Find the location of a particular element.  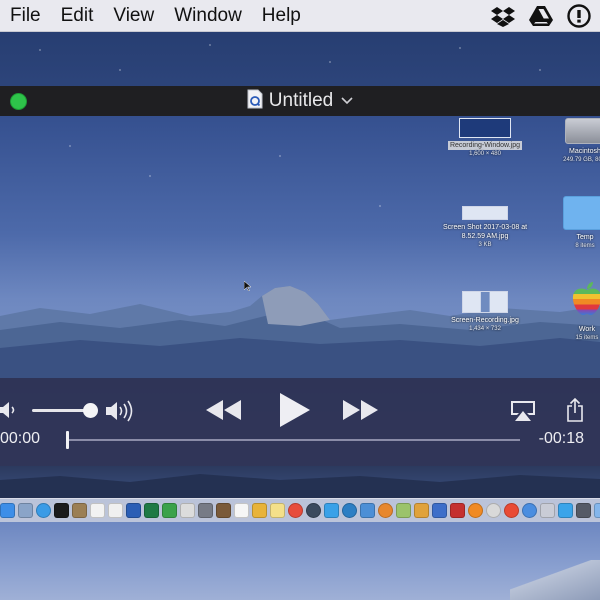

preview-icon is located at coordinates (79, 510).